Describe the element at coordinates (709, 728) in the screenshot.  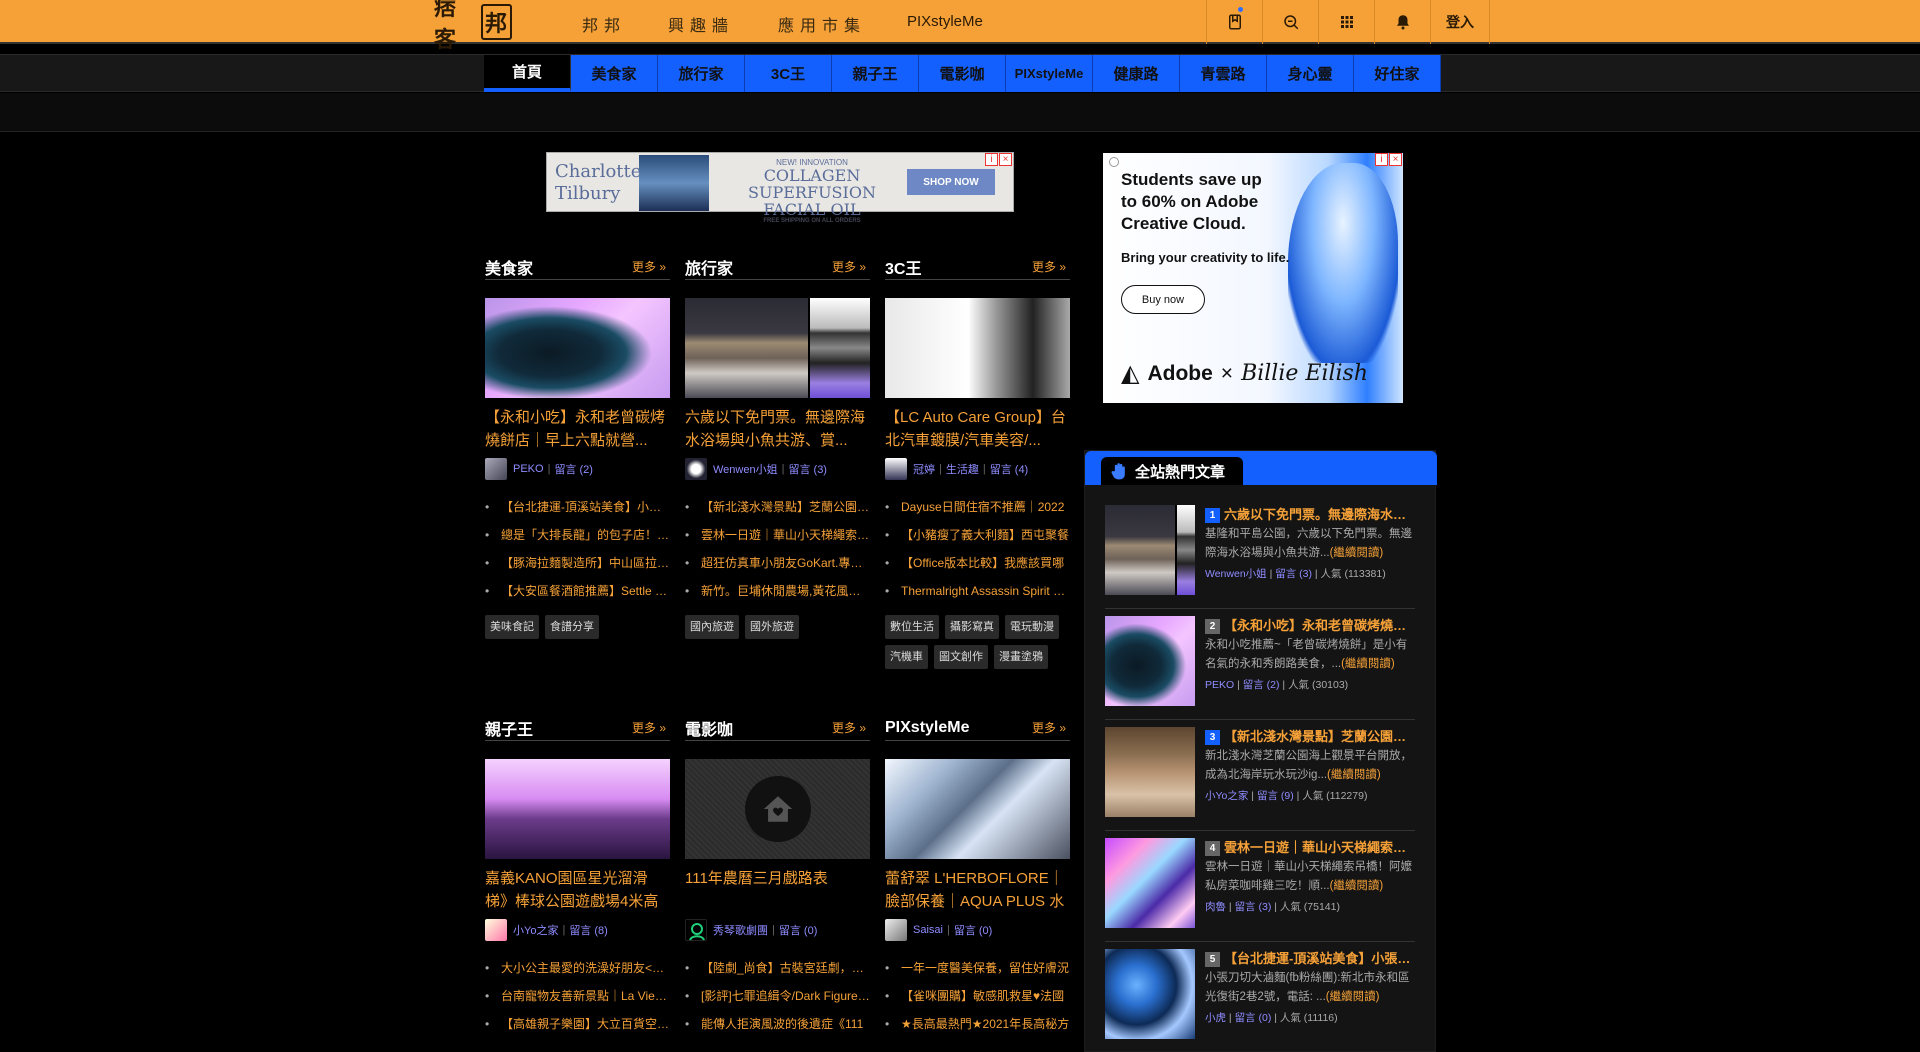
I see `section-title: 電影咖` at that location.